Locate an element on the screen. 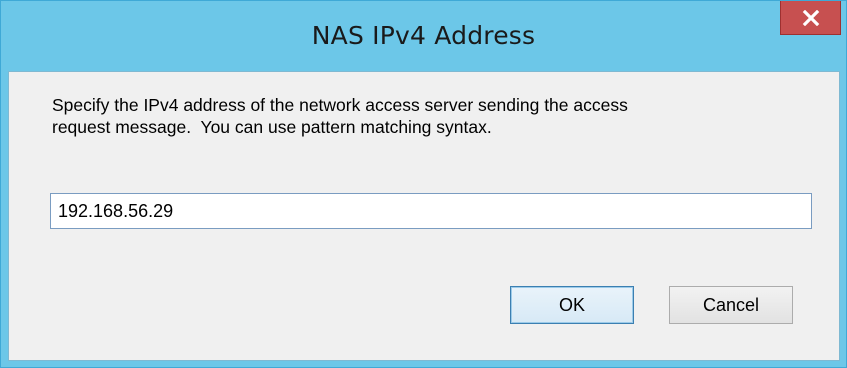 The image size is (847, 368). ok-button-label: OK is located at coordinates (571, 304).